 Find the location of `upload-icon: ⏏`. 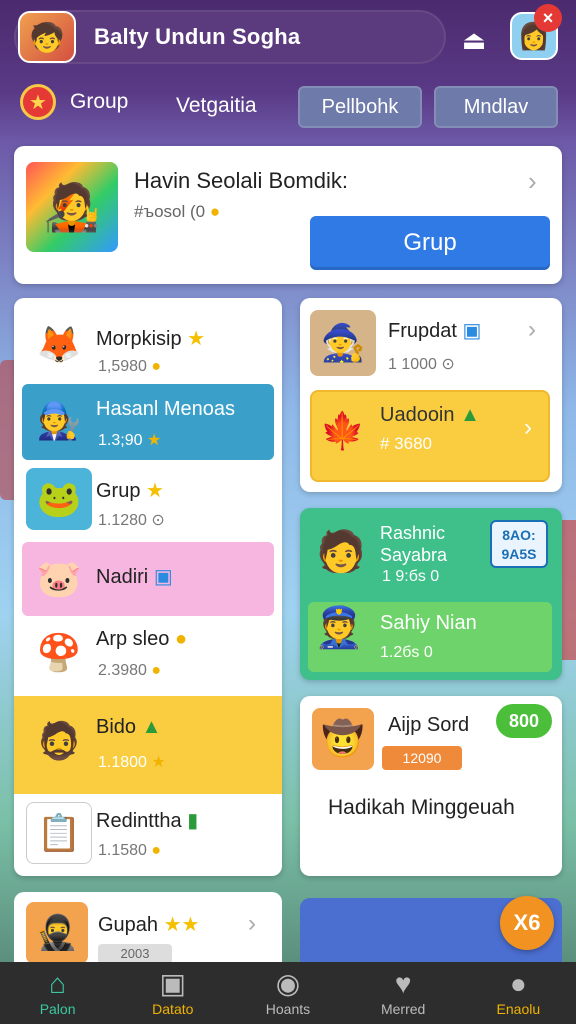

upload-icon: ⏏ is located at coordinates (474, 40).